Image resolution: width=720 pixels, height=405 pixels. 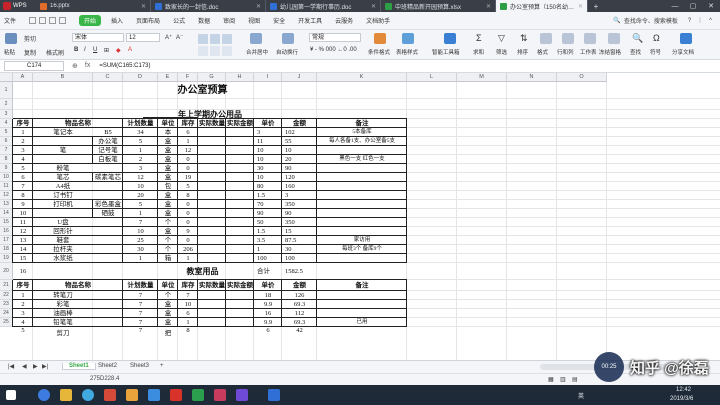 What do you see at coordinates (108, 77) in the screenshot?
I see `column-header: C` at bounding box center [108, 77].